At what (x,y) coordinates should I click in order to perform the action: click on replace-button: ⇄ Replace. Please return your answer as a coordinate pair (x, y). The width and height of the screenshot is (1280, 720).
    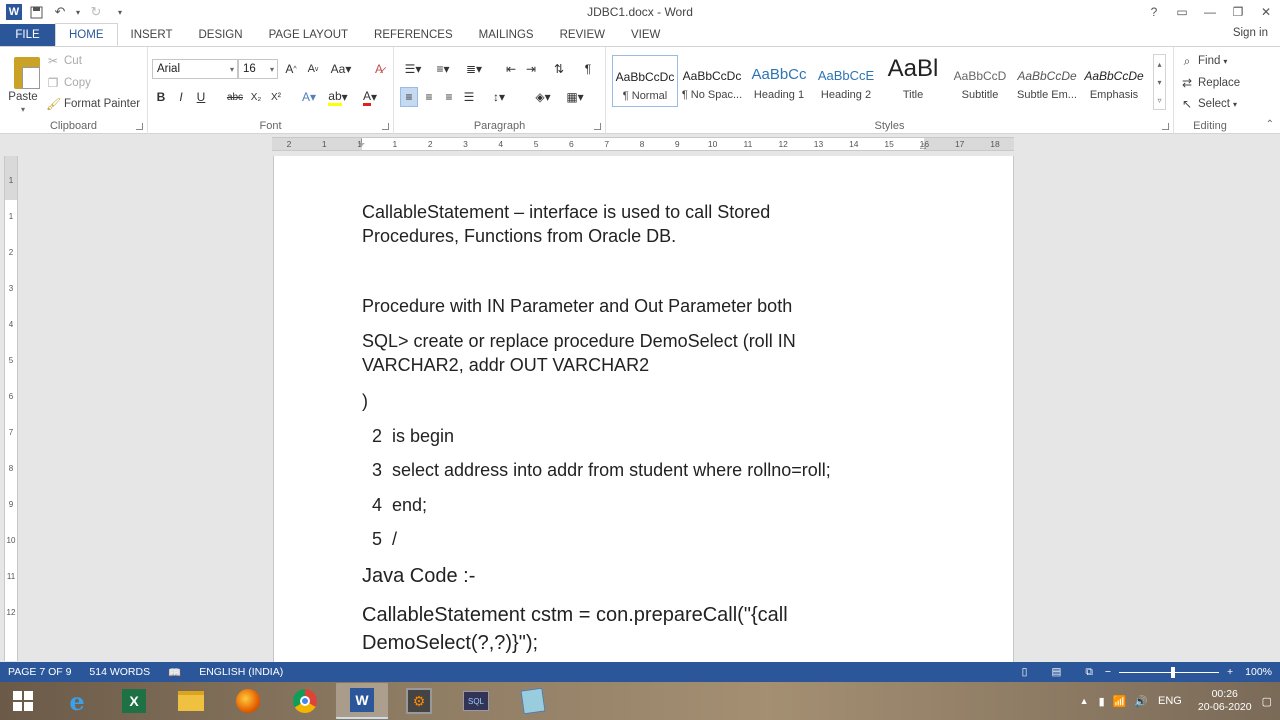
    Looking at the image, I should click on (1210, 83).